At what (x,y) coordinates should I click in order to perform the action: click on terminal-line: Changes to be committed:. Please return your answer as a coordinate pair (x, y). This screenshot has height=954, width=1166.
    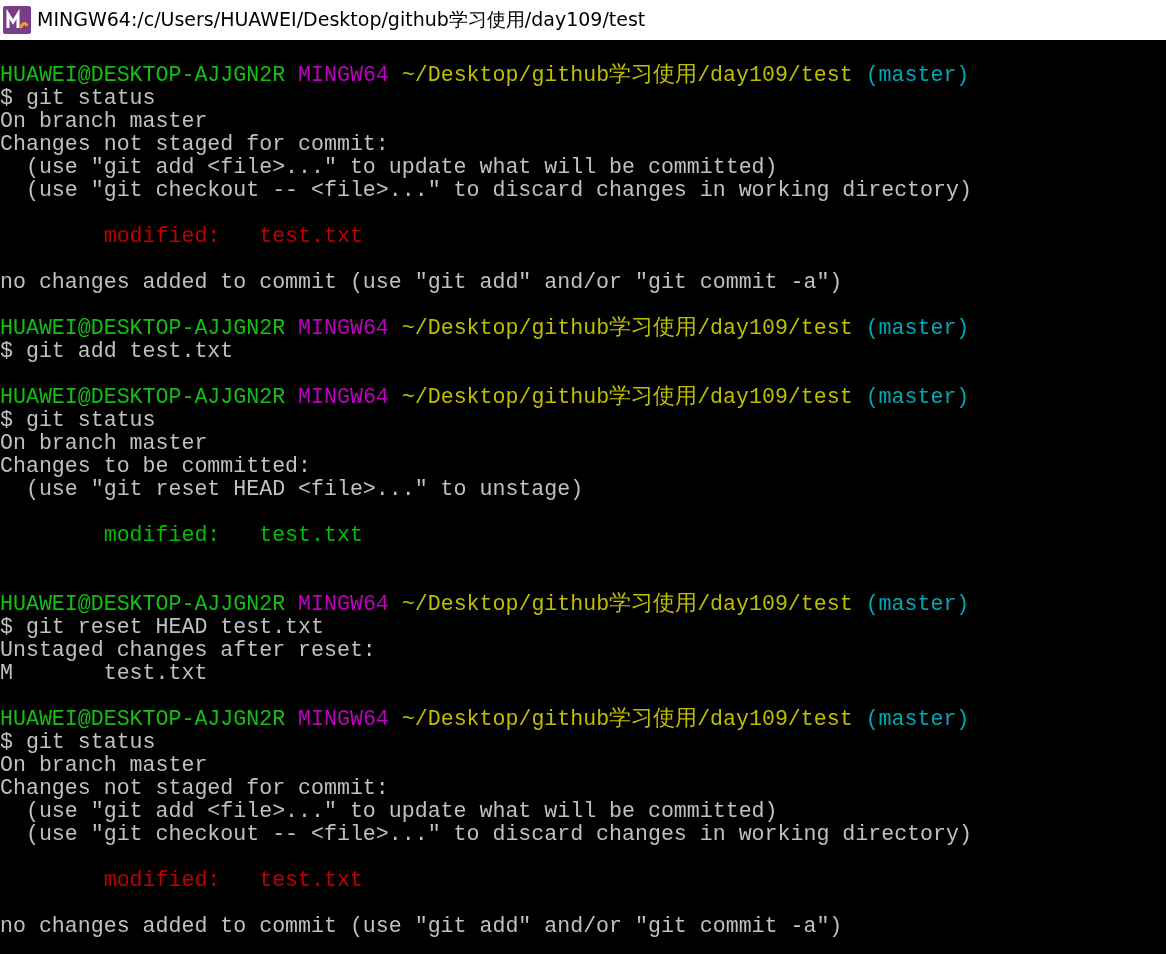
    Looking at the image, I should click on (155, 466).